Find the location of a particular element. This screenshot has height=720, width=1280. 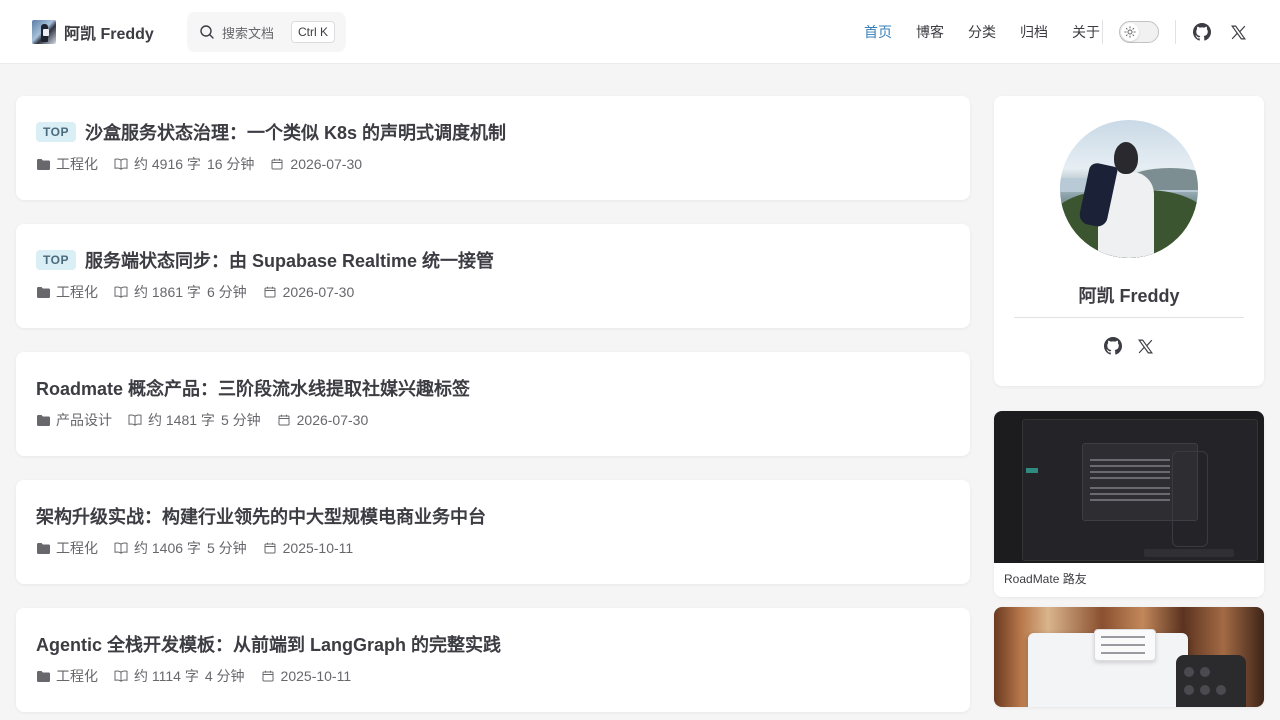

nav-item-about: 关于 is located at coordinates (1086, 32).